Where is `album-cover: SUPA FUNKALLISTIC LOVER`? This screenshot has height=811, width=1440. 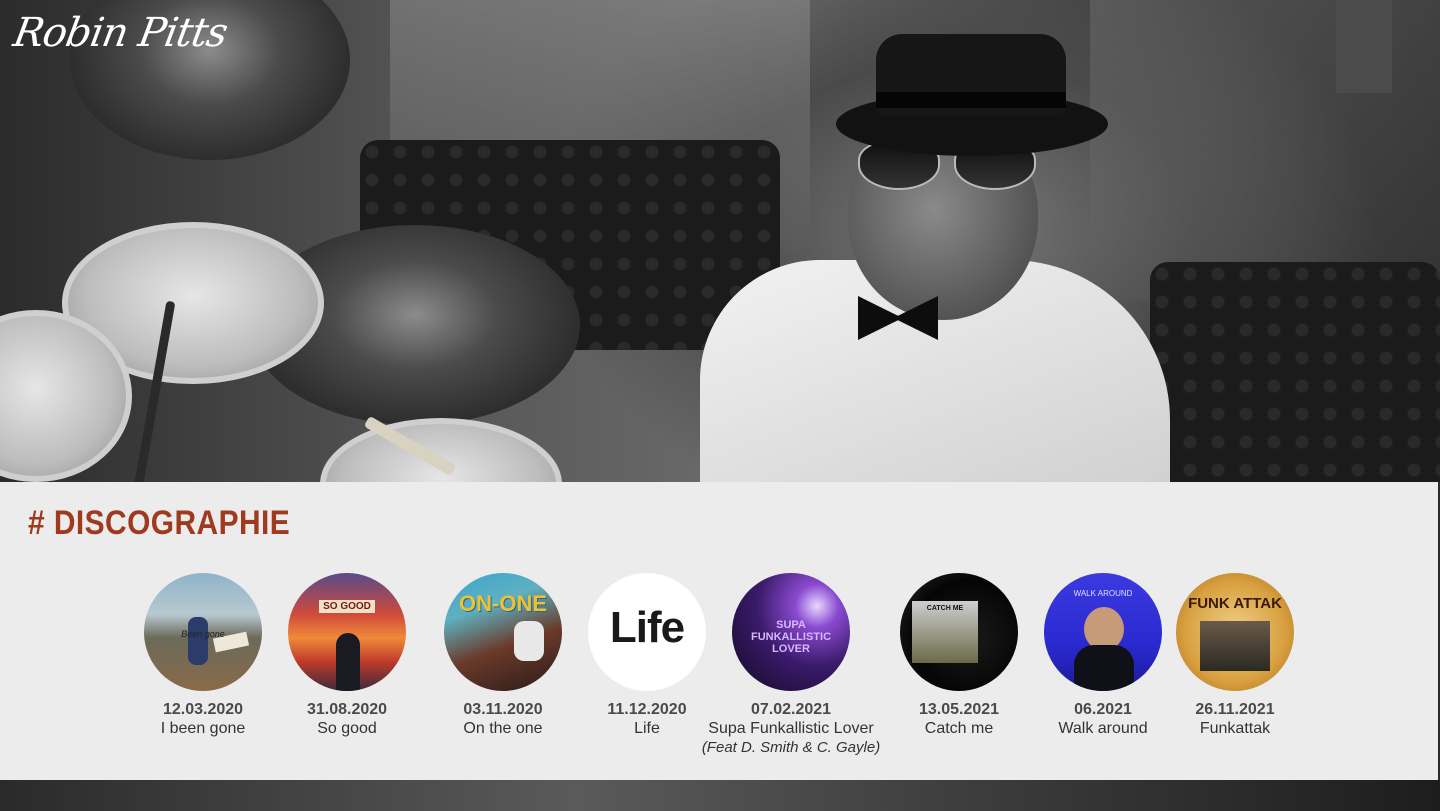
album-cover: SUPA FUNKALLISTIC LOVER is located at coordinates (791, 632).